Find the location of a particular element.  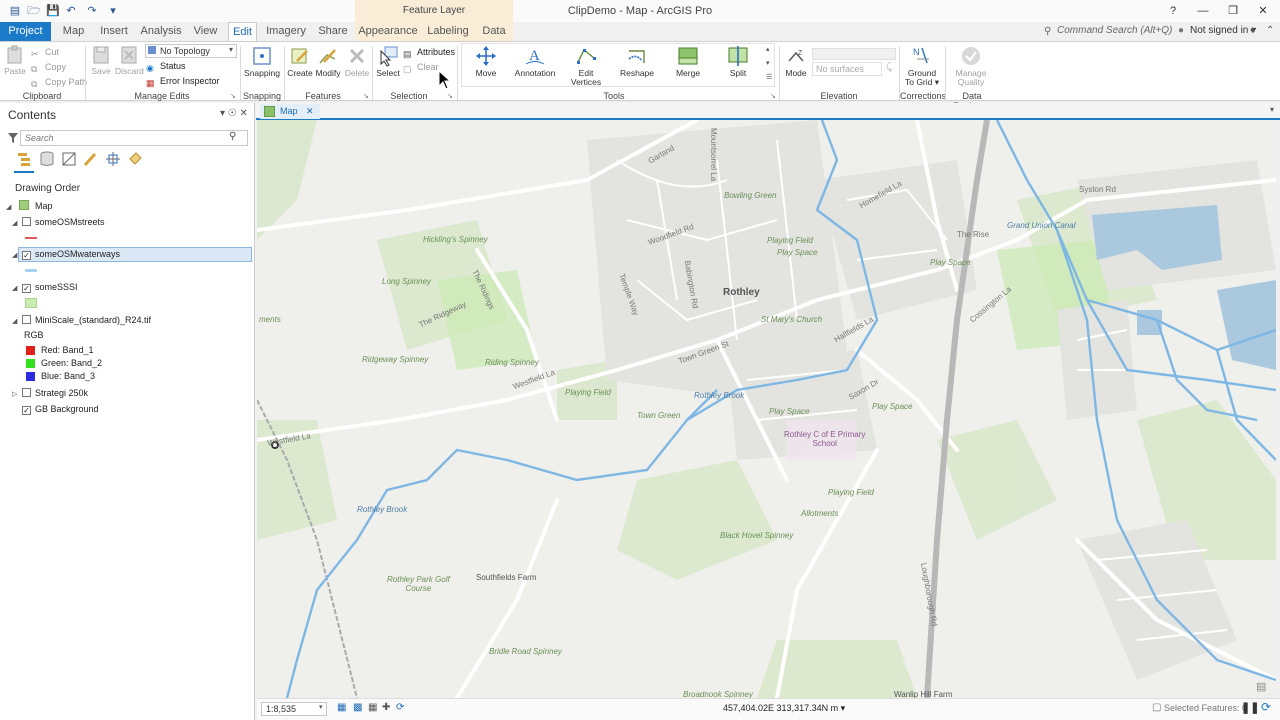

gallery-up-icon: ▴ is located at coordinates (768, 49).